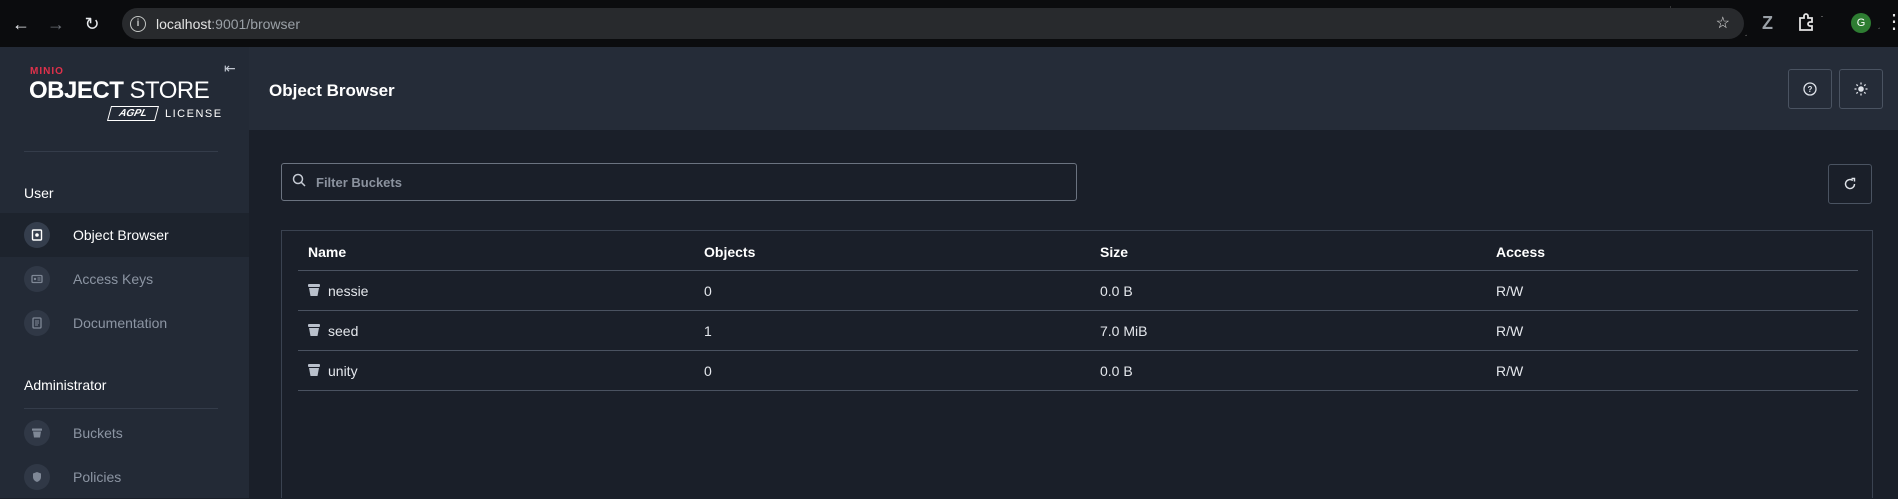 This screenshot has height=499, width=1898. Describe the element at coordinates (299, 182) in the screenshot. I see `search-icon` at that location.